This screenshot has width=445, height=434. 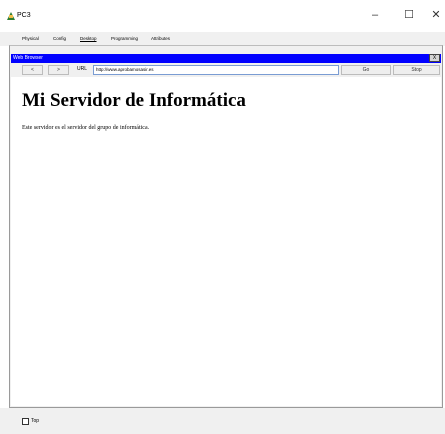 What do you see at coordinates (160, 38) in the screenshot?
I see `tab-attributes: Attributes` at bounding box center [160, 38].